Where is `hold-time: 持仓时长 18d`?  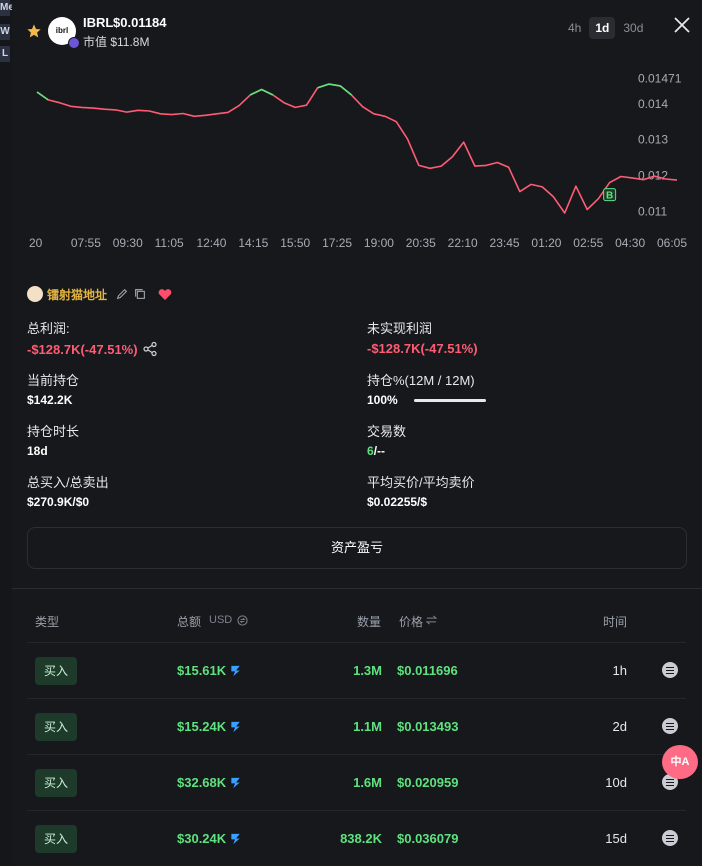
hold-time: 持仓时长 18d is located at coordinates (53, 439).